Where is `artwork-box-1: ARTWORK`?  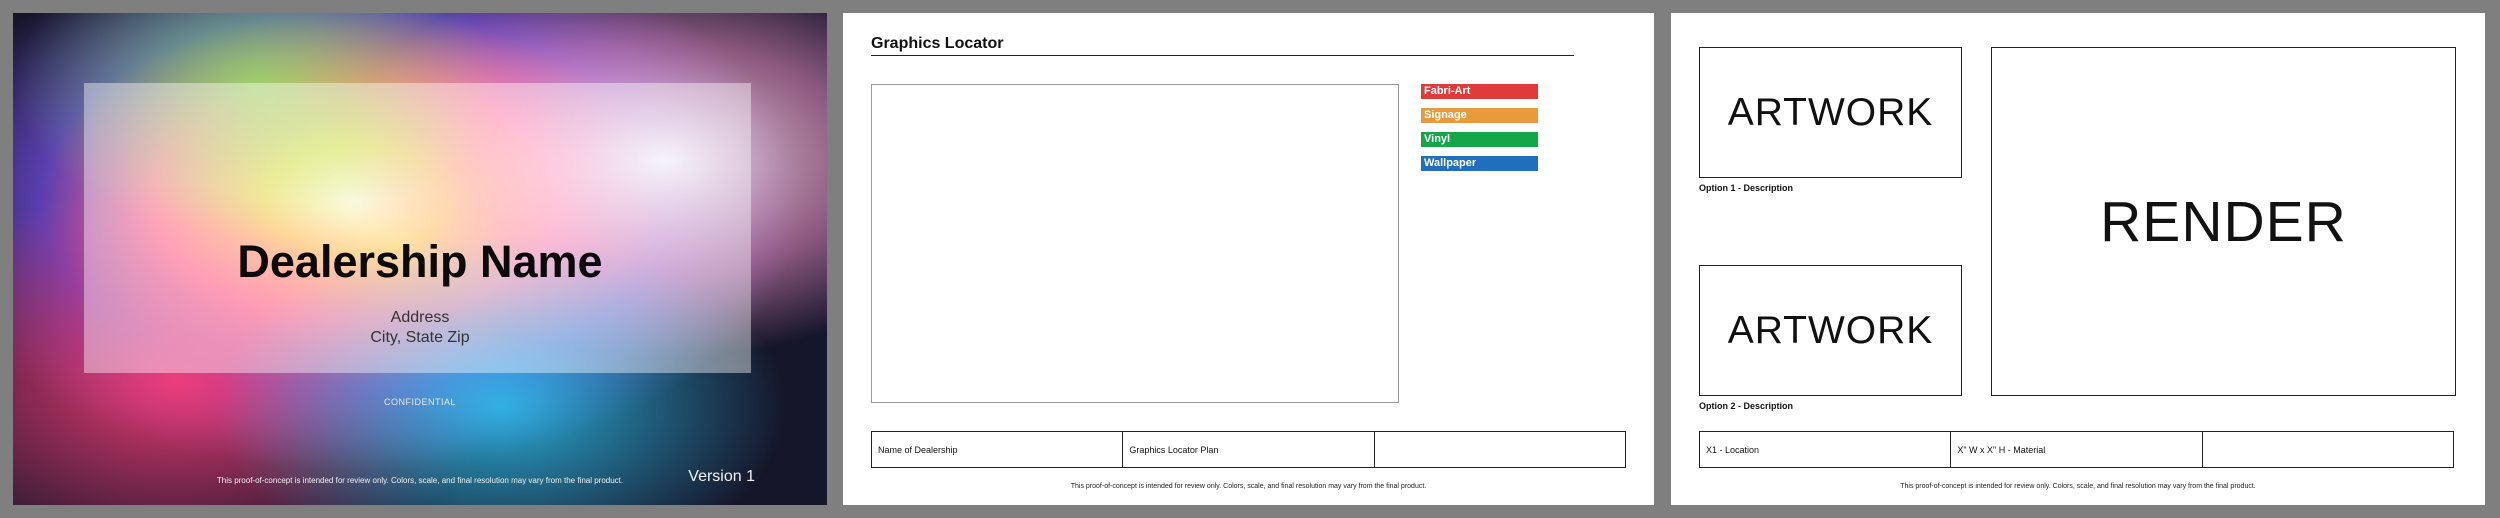 artwork-box-1: ARTWORK is located at coordinates (1830, 112).